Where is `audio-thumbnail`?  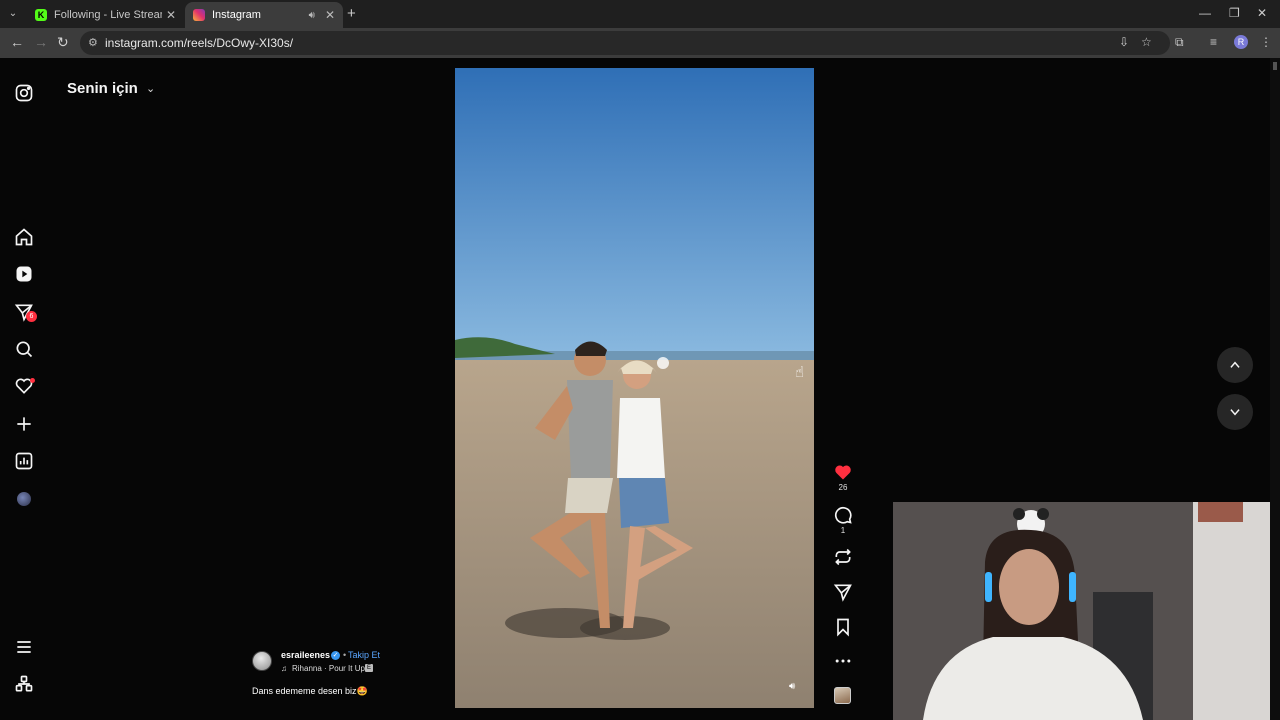 audio-thumbnail is located at coordinates (842, 695).